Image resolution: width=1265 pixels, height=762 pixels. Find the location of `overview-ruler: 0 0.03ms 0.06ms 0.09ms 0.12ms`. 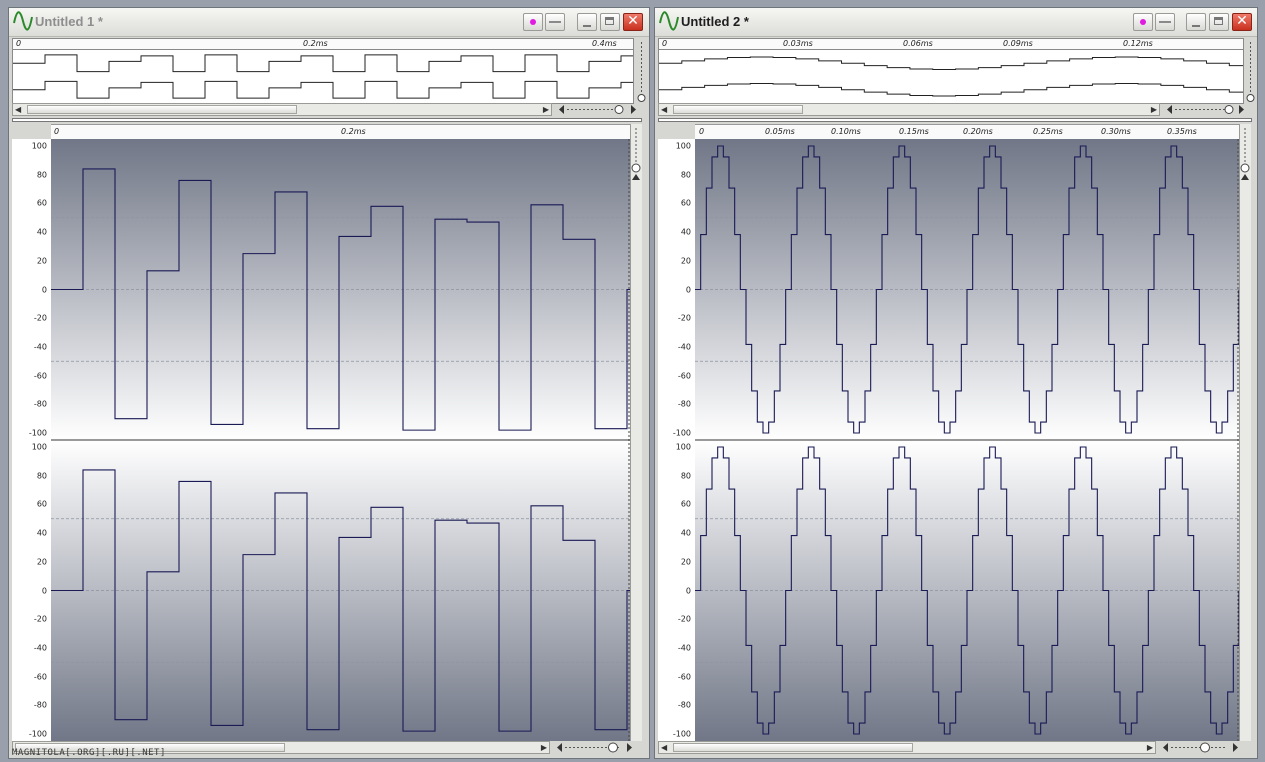

overview-ruler: 0 0.03ms 0.06ms 0.09ms 0.12ms is located at coordinates (951, 44).